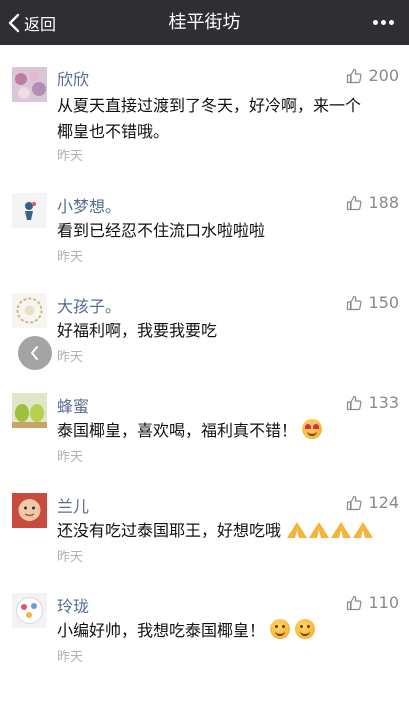  I want to click on like-count: 124, so click(383, 502).